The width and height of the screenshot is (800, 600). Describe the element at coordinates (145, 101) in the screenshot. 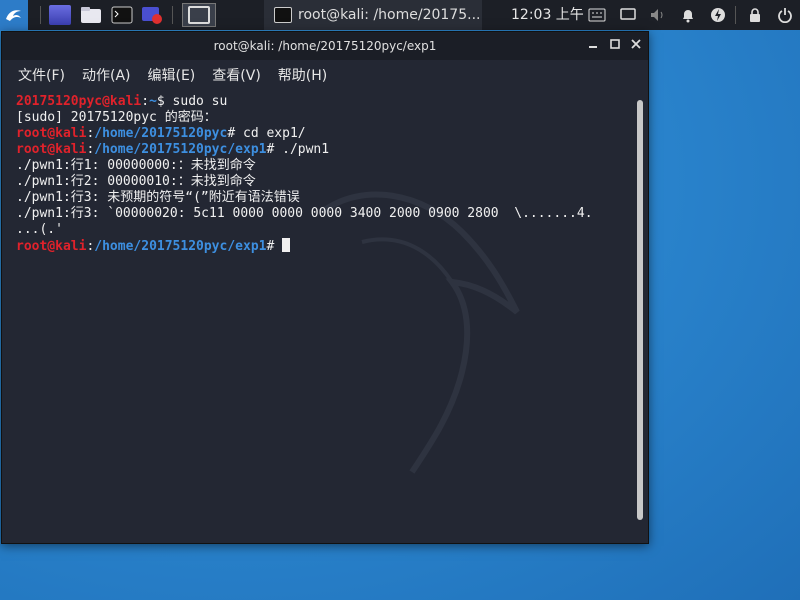

I see `terminal-text: :` at that location.